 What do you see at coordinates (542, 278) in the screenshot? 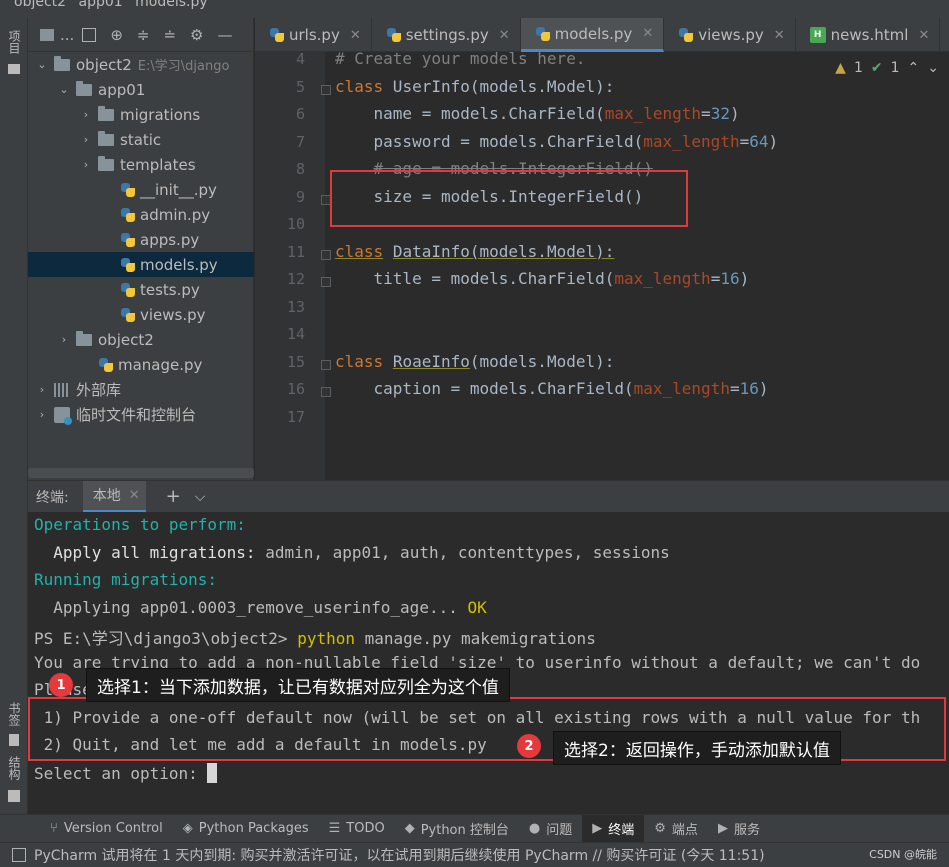
I see `code-line: title = models.CharField(max_length=16)` at bounding box center [542, 278].